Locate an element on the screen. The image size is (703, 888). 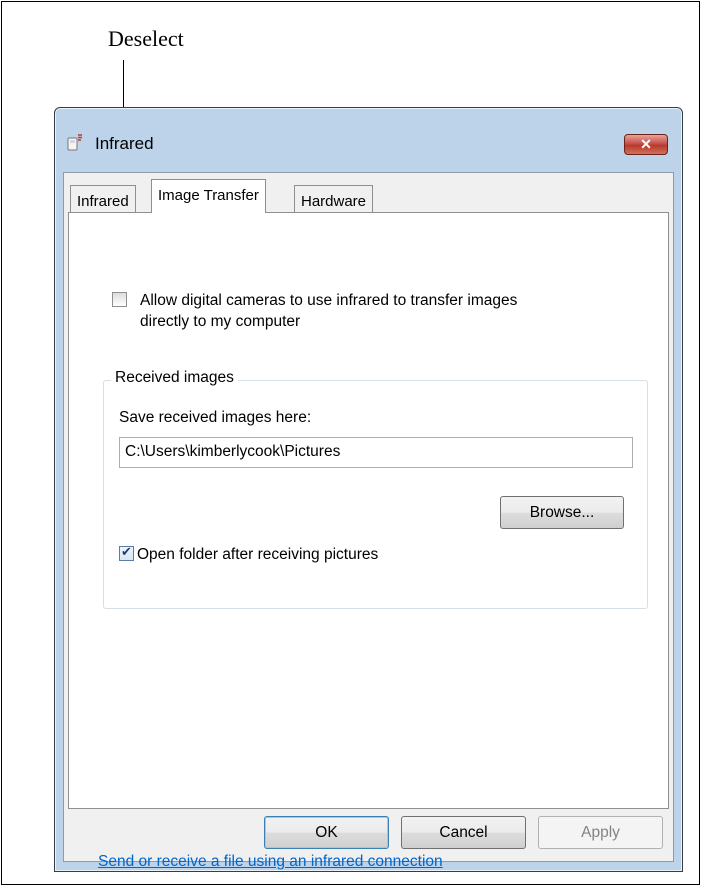
save-location-label: Save received images here: is located at coordinates (215, 417).